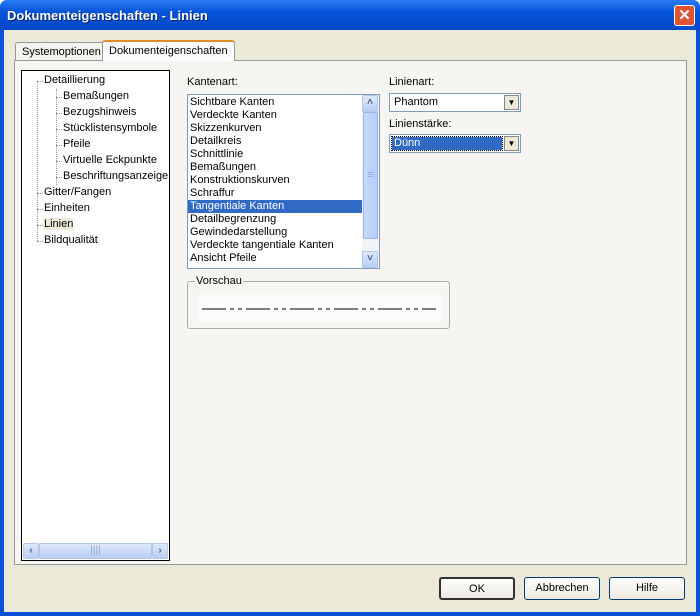 This screenshot has height=616, width=700. Describe the element at coordinates (283, 141) in the screenshot. I see `list-item: Detailkreis` at that location.